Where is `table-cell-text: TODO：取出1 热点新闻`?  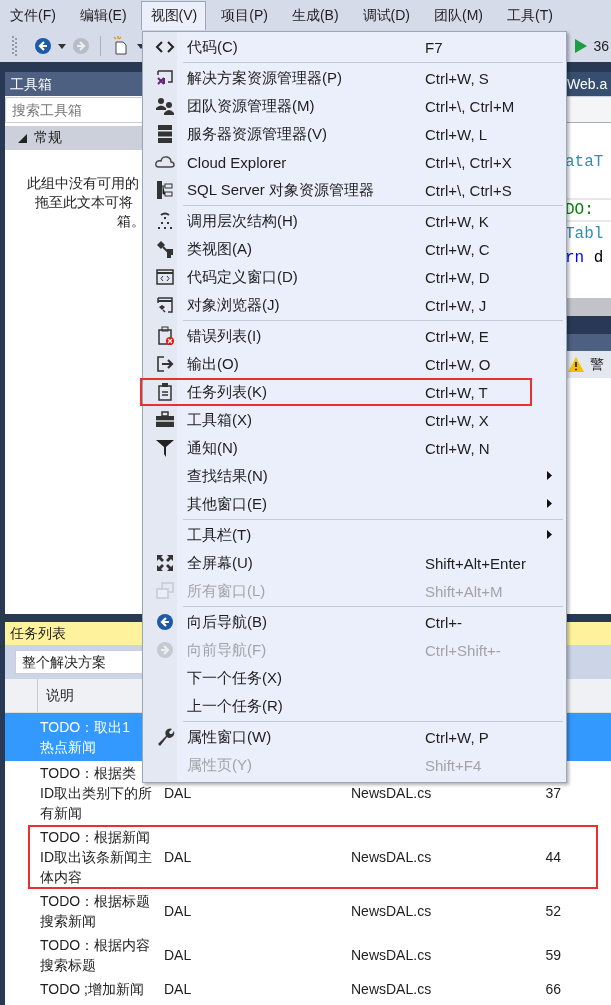
table-cell-text: TODO：取出1 热点新闻 is located at coordinates (85, 737).